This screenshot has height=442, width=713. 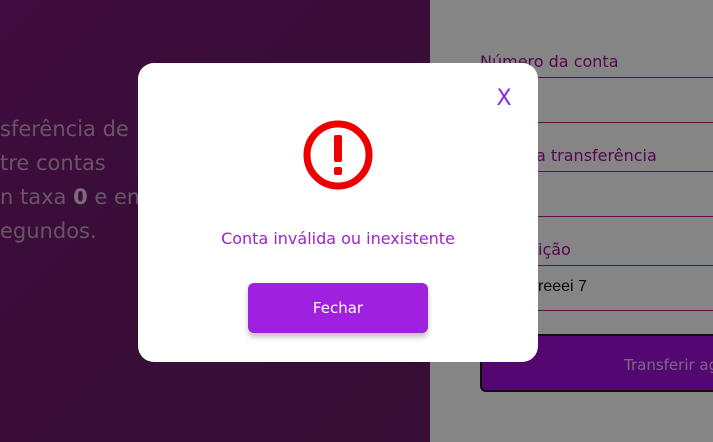 What do you see at coordinates (338, 238) in the screenshot?
I see `error-message: Conta inválida ou inexistente` at bounding box center [338, 238].